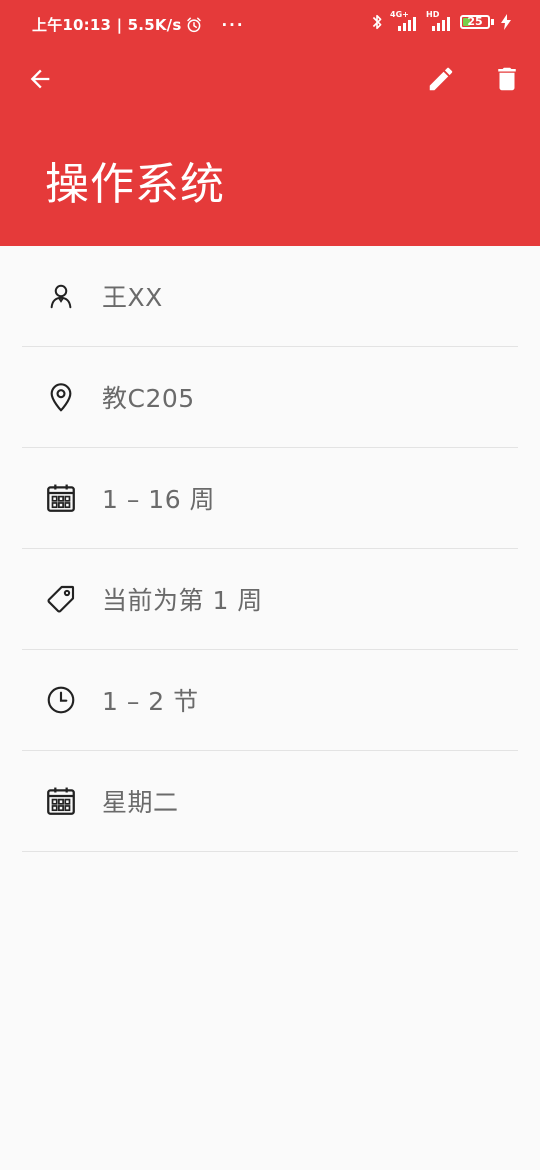 Image resolution: width=540 pixels, height=1170 pixels. Describe the element at coordinates (506, 22) in the screenshot. I see `charging-bolt-icon` at that location.